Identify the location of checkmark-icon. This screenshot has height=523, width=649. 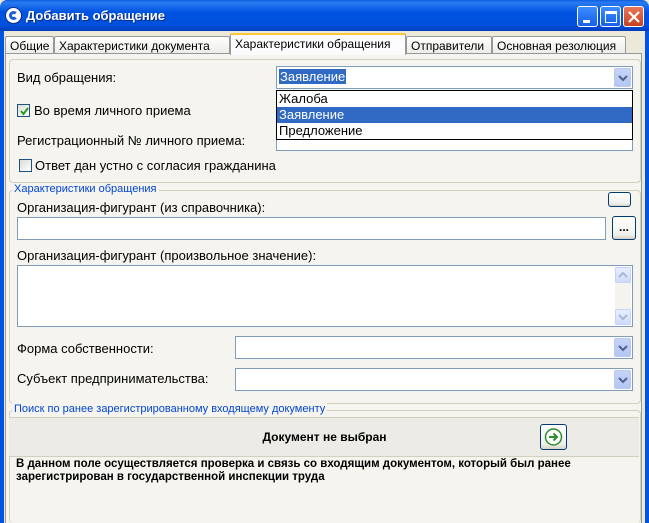
(24, 111).